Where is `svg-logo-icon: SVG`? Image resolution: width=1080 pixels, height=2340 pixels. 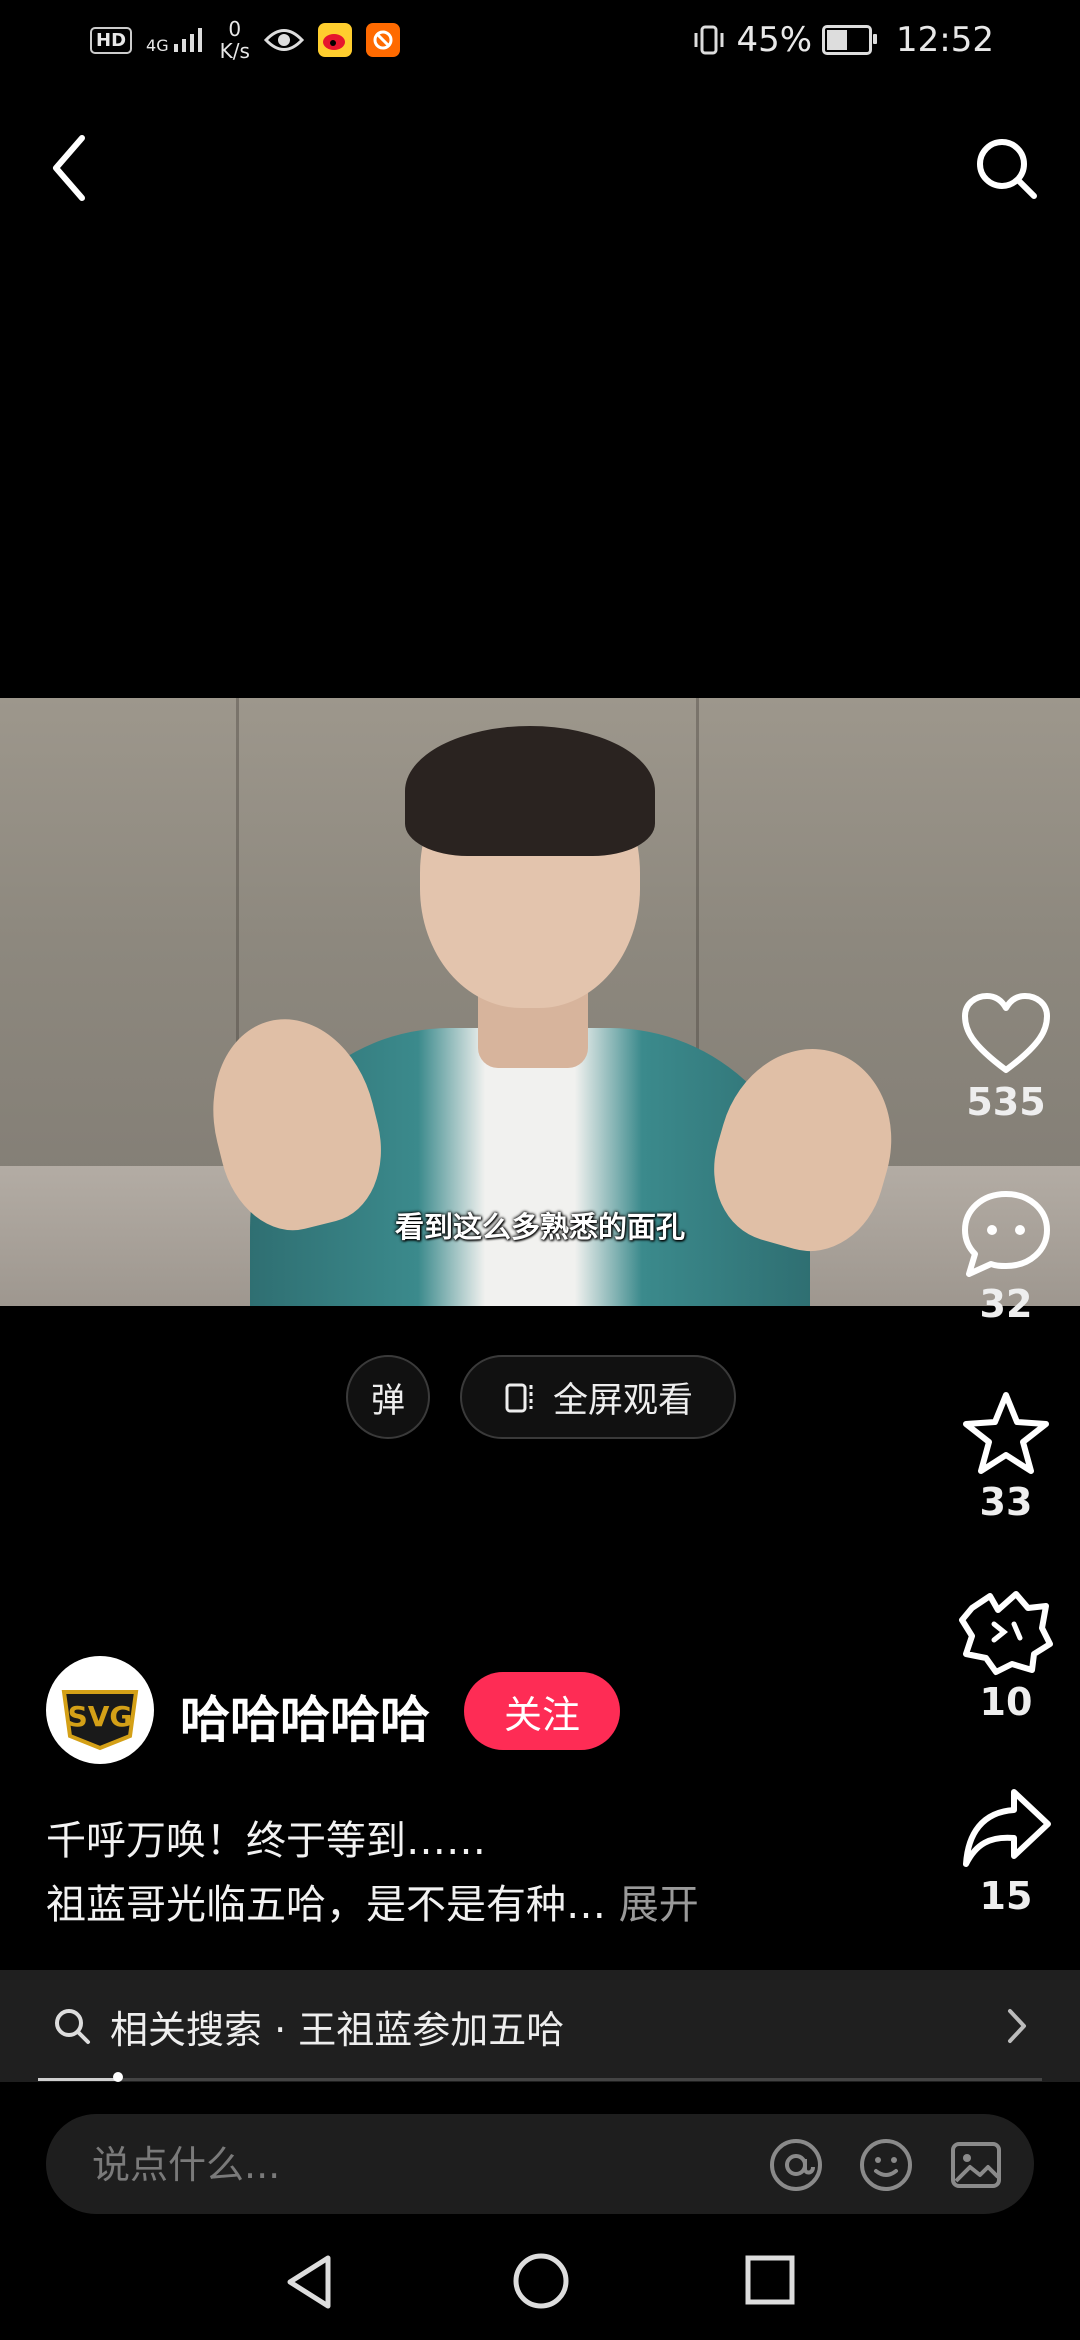 svg-logo-icon: SVG is located at coordinates (100, 1710).